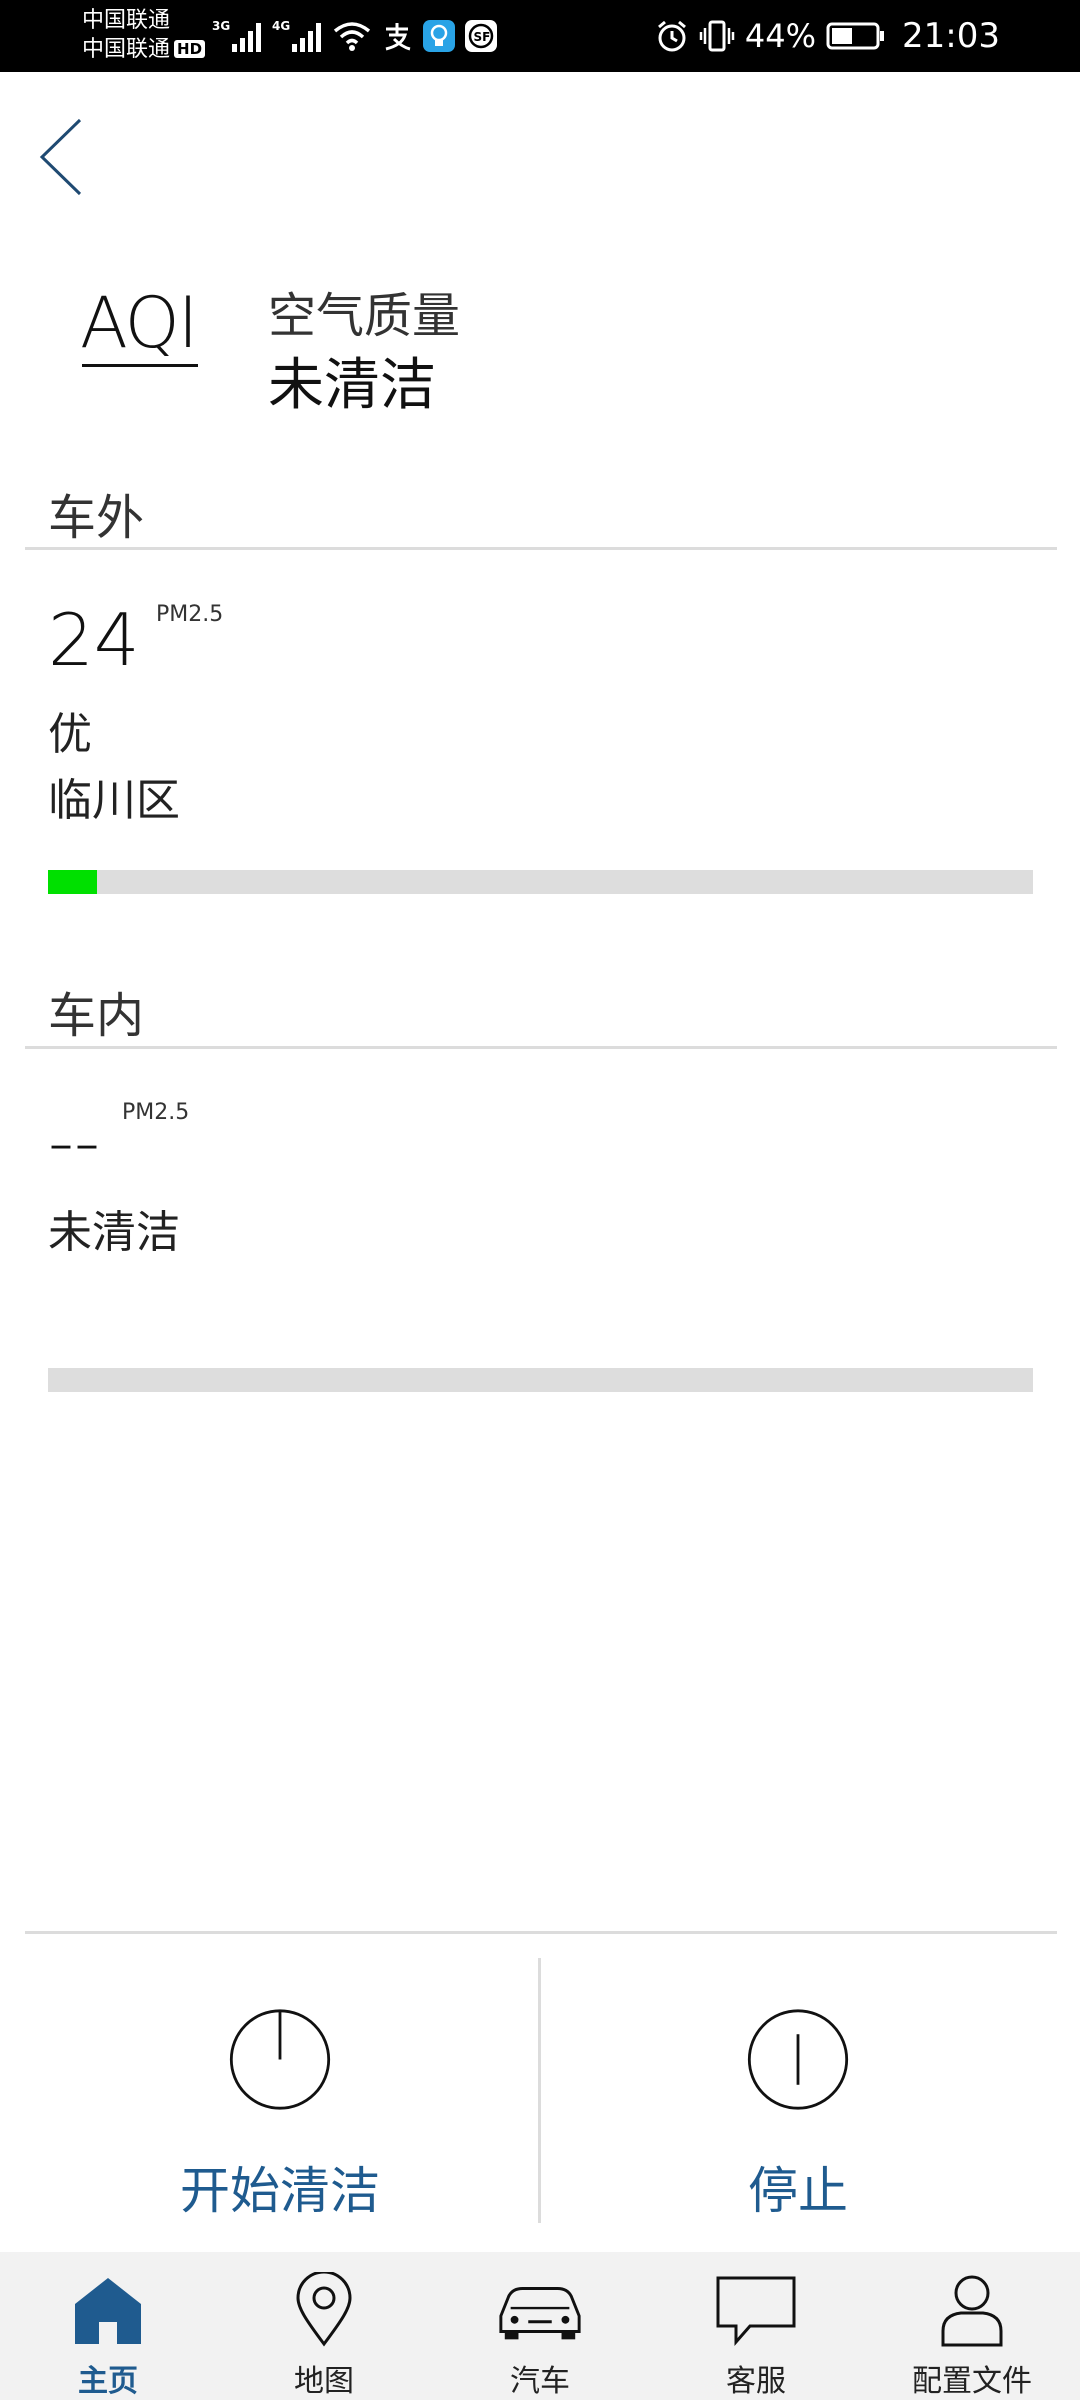 This screenshot has width=1080, height=2400. I want to click on svg-text: 3G, so click(221, 26).